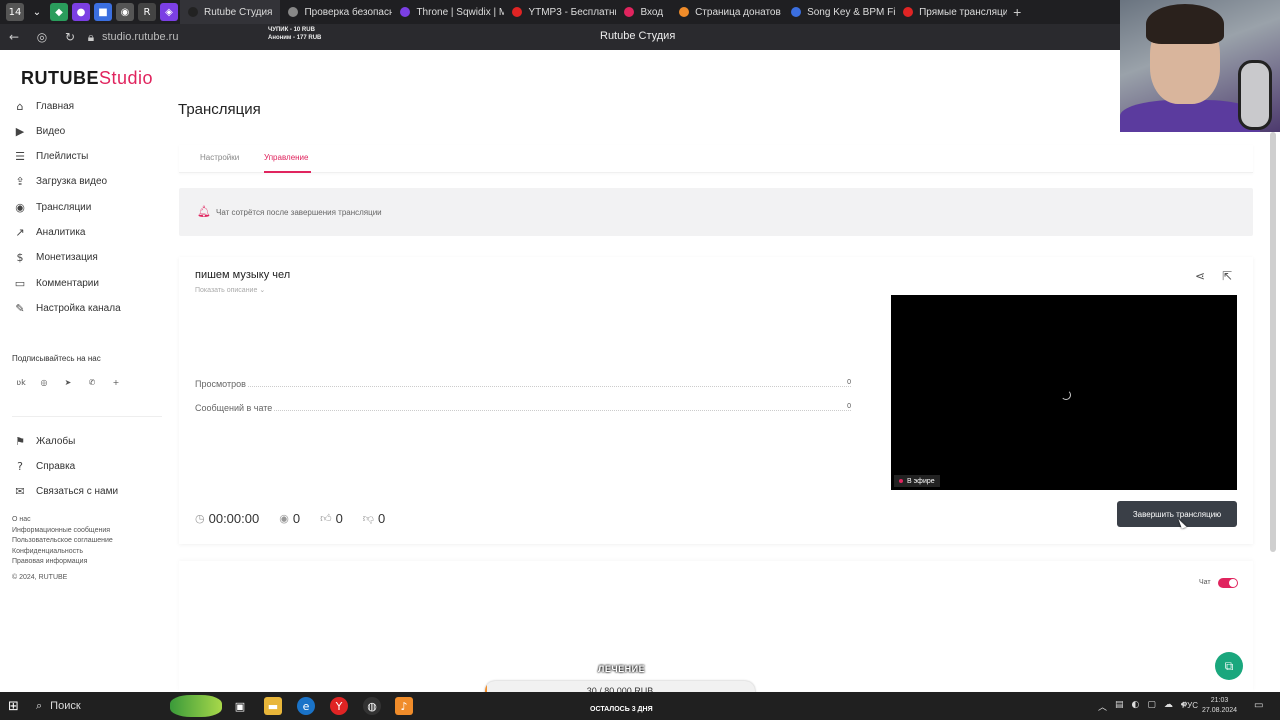 Image resolution: width=1280 pixels, height=720 pixels. What do you see at coordinates (77, 492) in the screenshot?
I see `sidebar-item-label: Связаться с нами` at bounding box center [77, 492].